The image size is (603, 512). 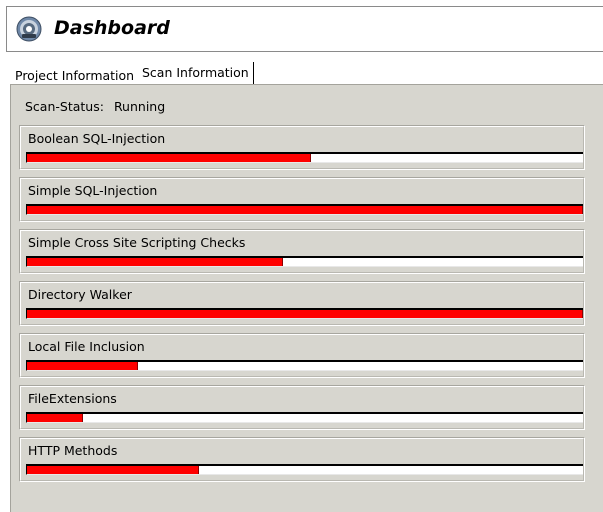 What do you see at coordinates (302, 147) in the screenshot?
I see `module-boolean-sql-injection: Boolean SQL-Injection` at bounding box center [302, 147].